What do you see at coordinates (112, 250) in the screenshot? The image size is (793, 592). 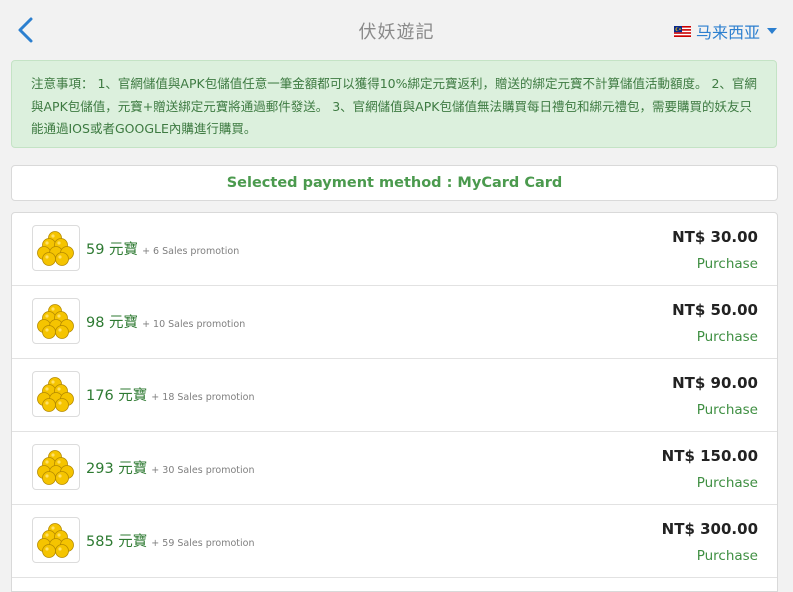 I see `package-amount-label: 59 元寶` at bounding box center [112, 250].